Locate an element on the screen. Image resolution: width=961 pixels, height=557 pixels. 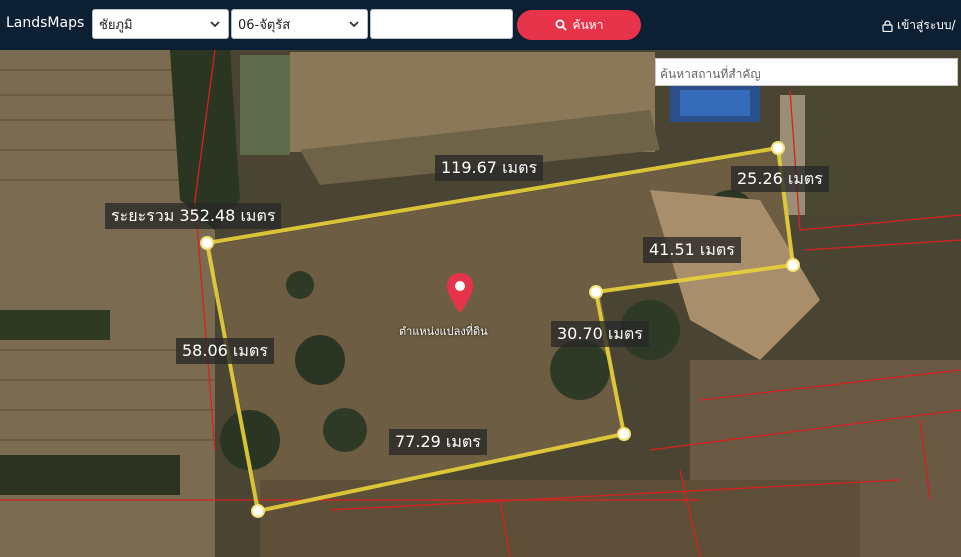
search-button: ค้นหา is located at coordinates (579, 25).